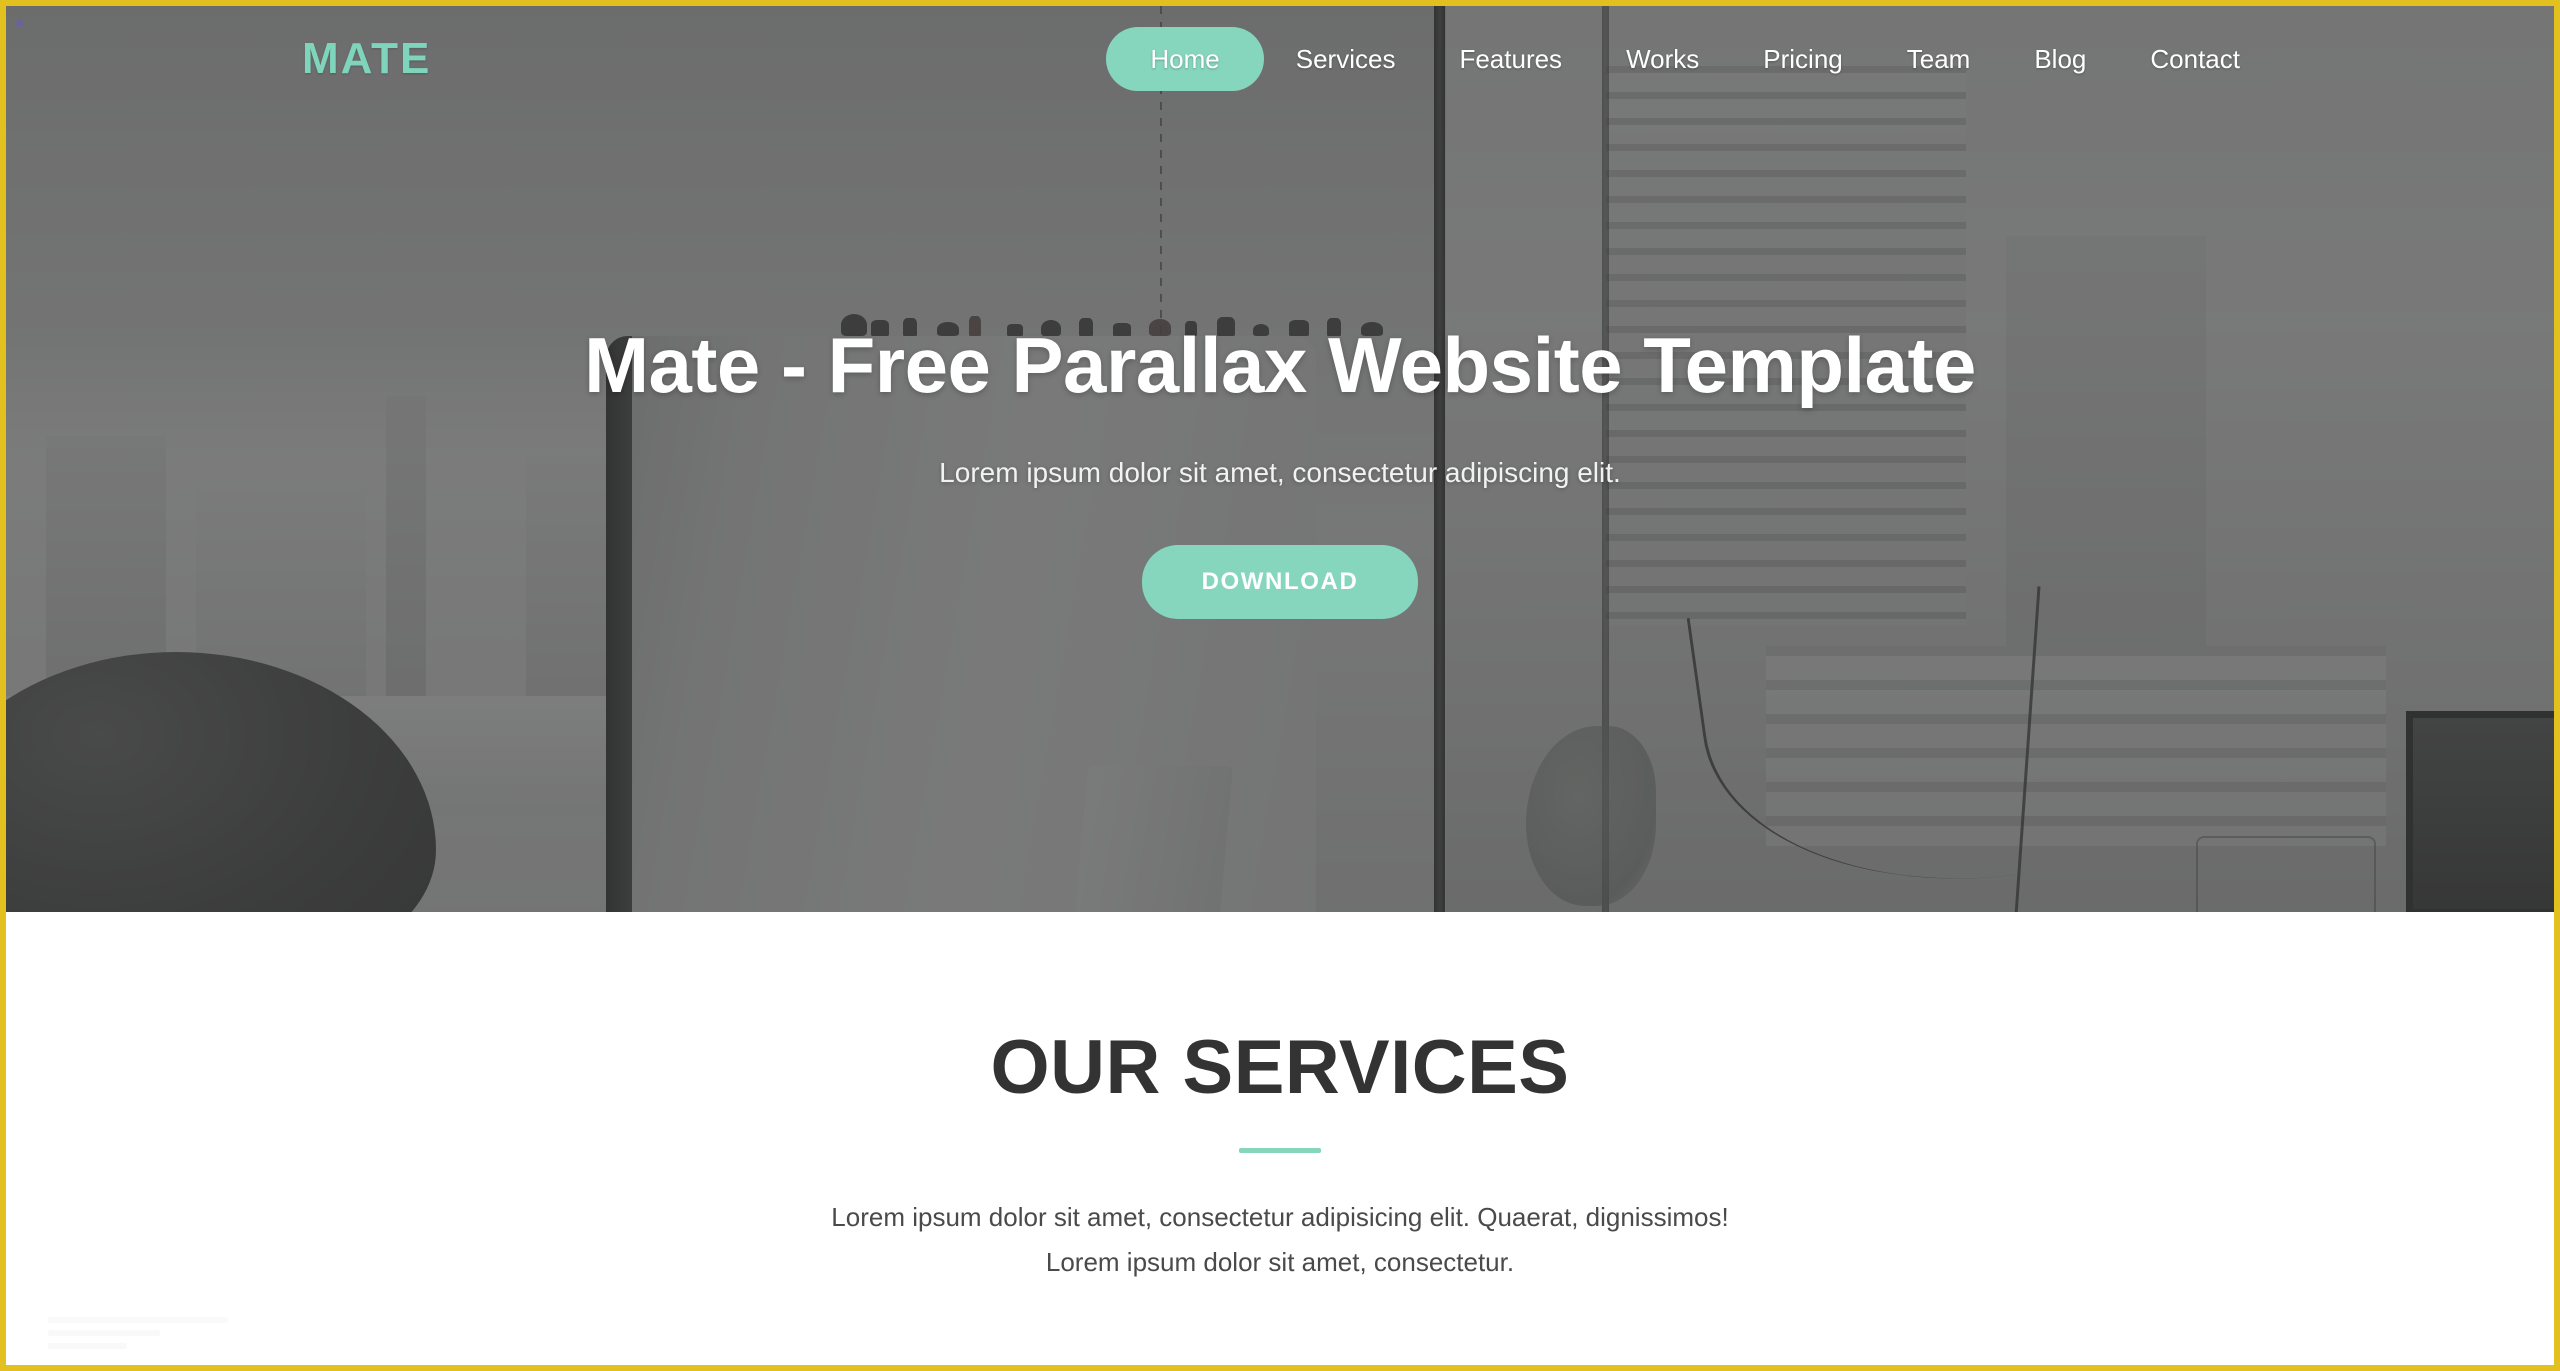 This screenshot has width=2560, height=1371. What do you see at coordinates (19, 23) in the screenshot?
I see `cursor-indicator` at bounding box center [19, 23].